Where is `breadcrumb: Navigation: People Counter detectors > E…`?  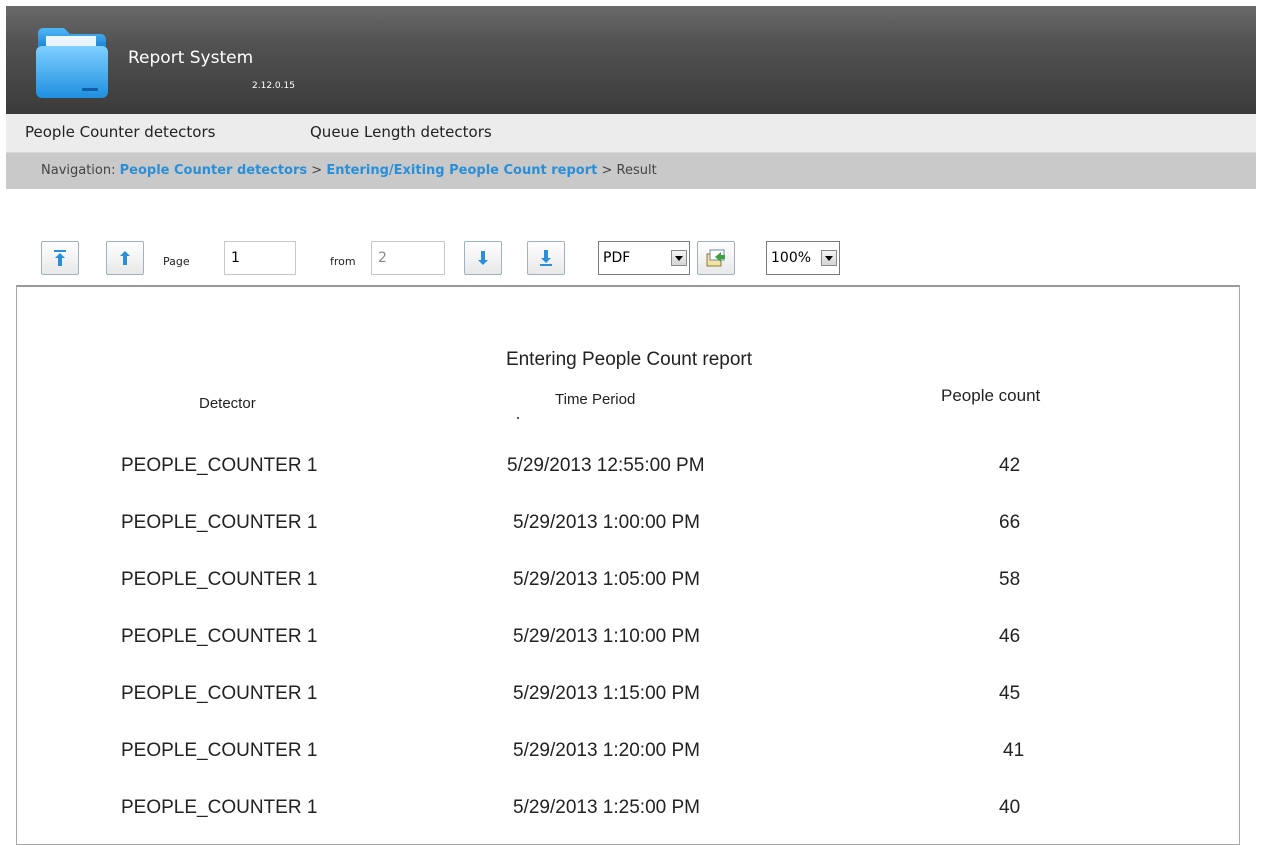 breadcrumb: Navigation: People Counter detectors > E… is located at coordinates (631, 171).